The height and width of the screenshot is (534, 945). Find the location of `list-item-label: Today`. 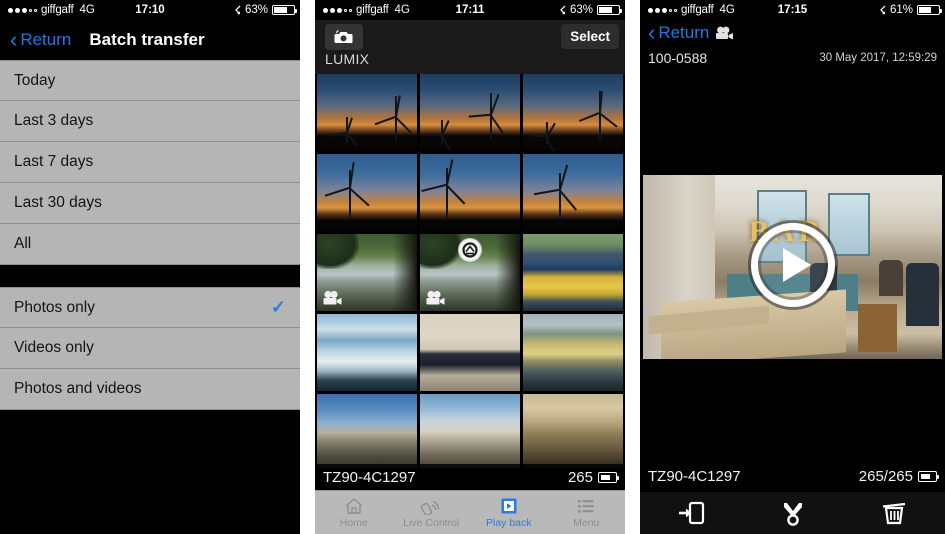

list-item-label: Today is located at coordinates (35, 80).